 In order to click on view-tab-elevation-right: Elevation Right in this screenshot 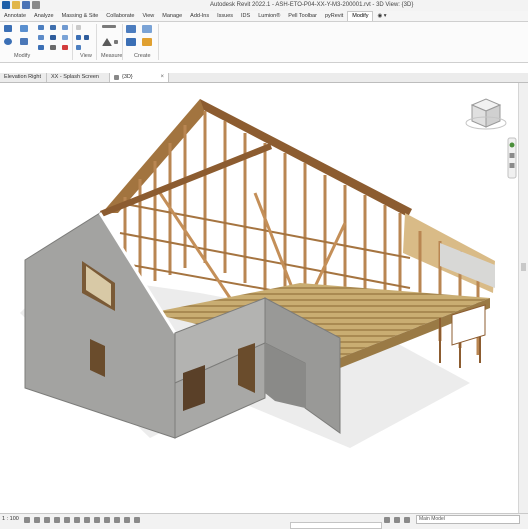, I will do `click(23, 77)`.